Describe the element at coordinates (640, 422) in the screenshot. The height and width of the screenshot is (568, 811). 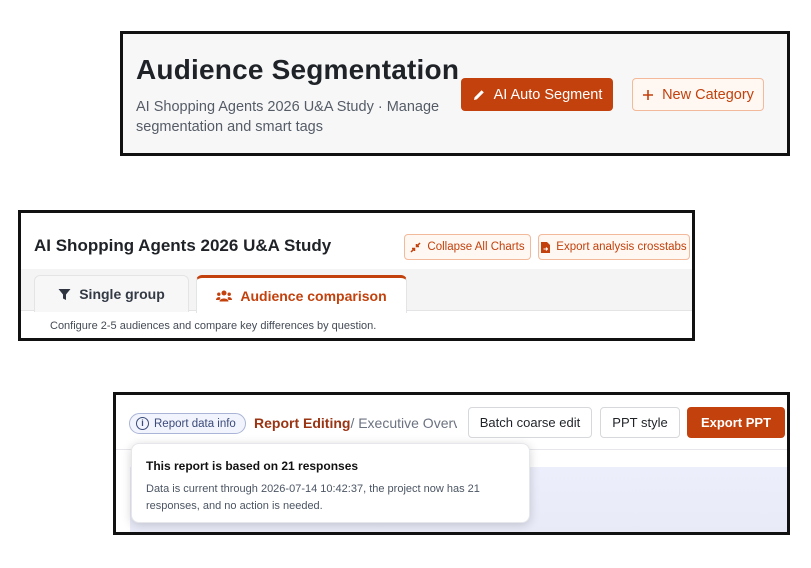
I see `ppt-style-button: PPT style` at that location.